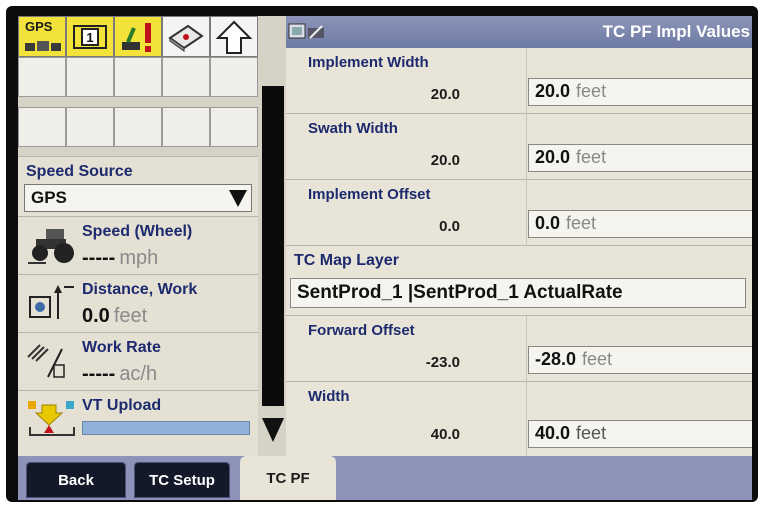 This screenshot has height=506, width=763. Describe the element at coordinates (591, 157) in the screenshot. I see `swath-width-unit: feet` at that location.